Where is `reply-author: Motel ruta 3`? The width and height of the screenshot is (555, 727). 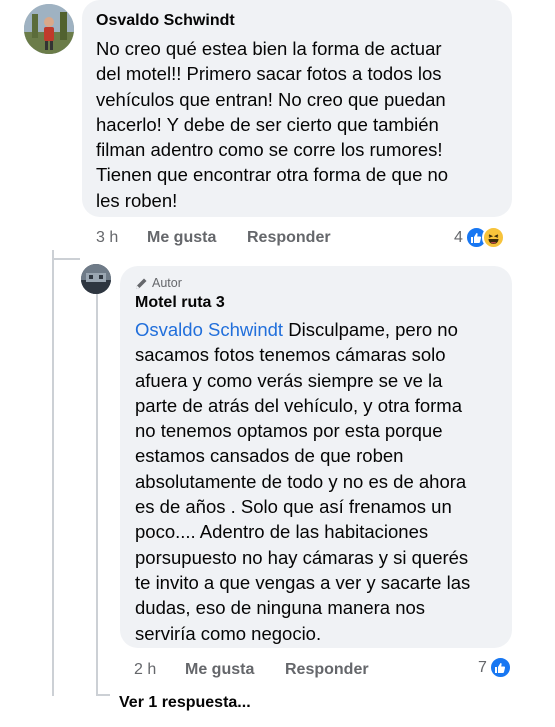
reply-author: Motel ruta 3 is located at coordinates (180, 303).